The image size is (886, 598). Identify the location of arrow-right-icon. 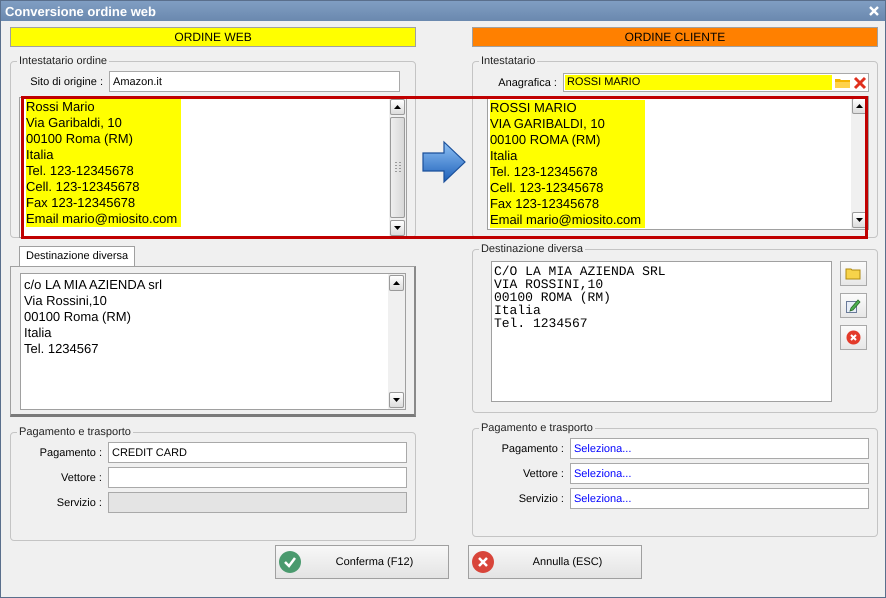
(444, 162).